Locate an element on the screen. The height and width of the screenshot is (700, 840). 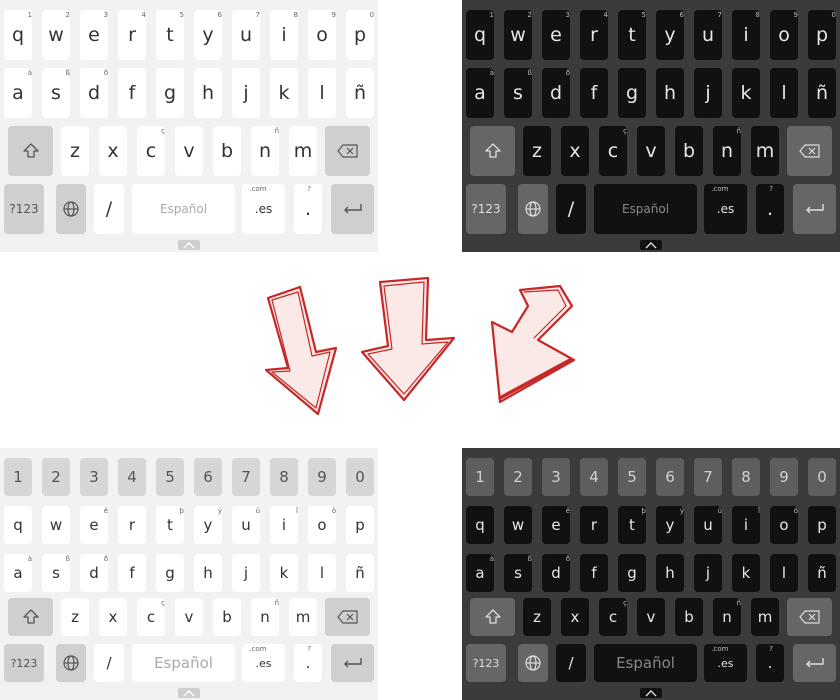
arrows-graphic is located at coordinates (420, 346).